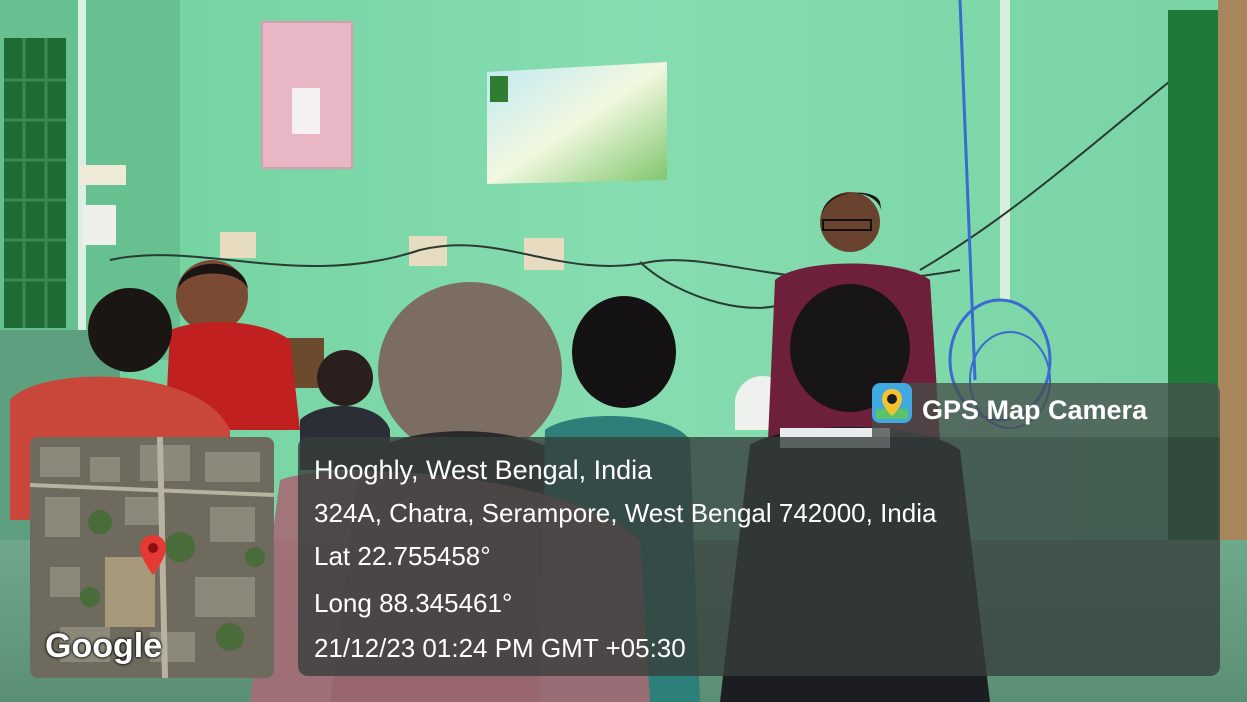 Image resolution: width=1247 pixels, height=702 pixels. What do you see at coordinates (153, 555) in the screenshot?
I see `map-pin-icon` at bounding box center [153, 555].